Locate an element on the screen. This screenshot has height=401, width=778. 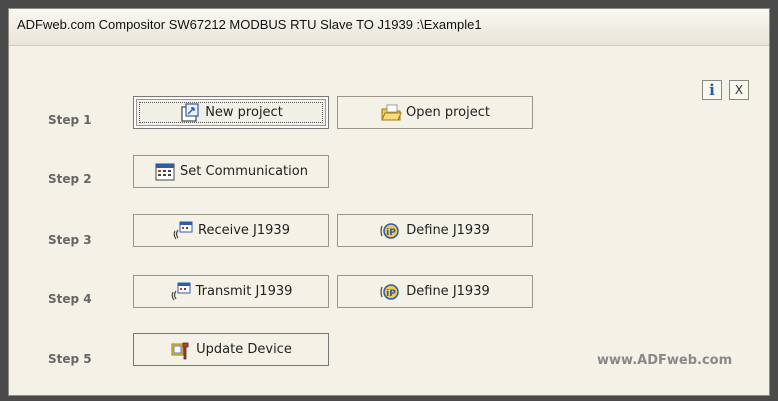
website-link: www.ADFweb.com is located at coordinates (664, 360).